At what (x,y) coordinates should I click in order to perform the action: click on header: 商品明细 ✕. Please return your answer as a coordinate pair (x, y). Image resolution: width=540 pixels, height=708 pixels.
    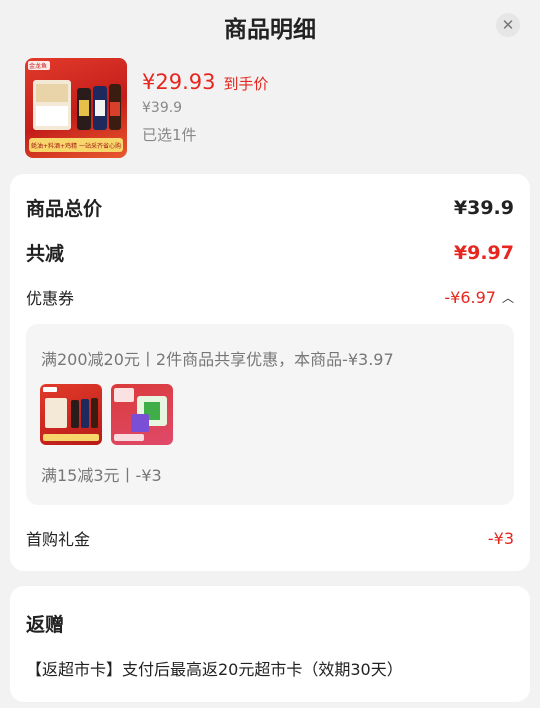
    Looking at the image, I should click on (270, 28).